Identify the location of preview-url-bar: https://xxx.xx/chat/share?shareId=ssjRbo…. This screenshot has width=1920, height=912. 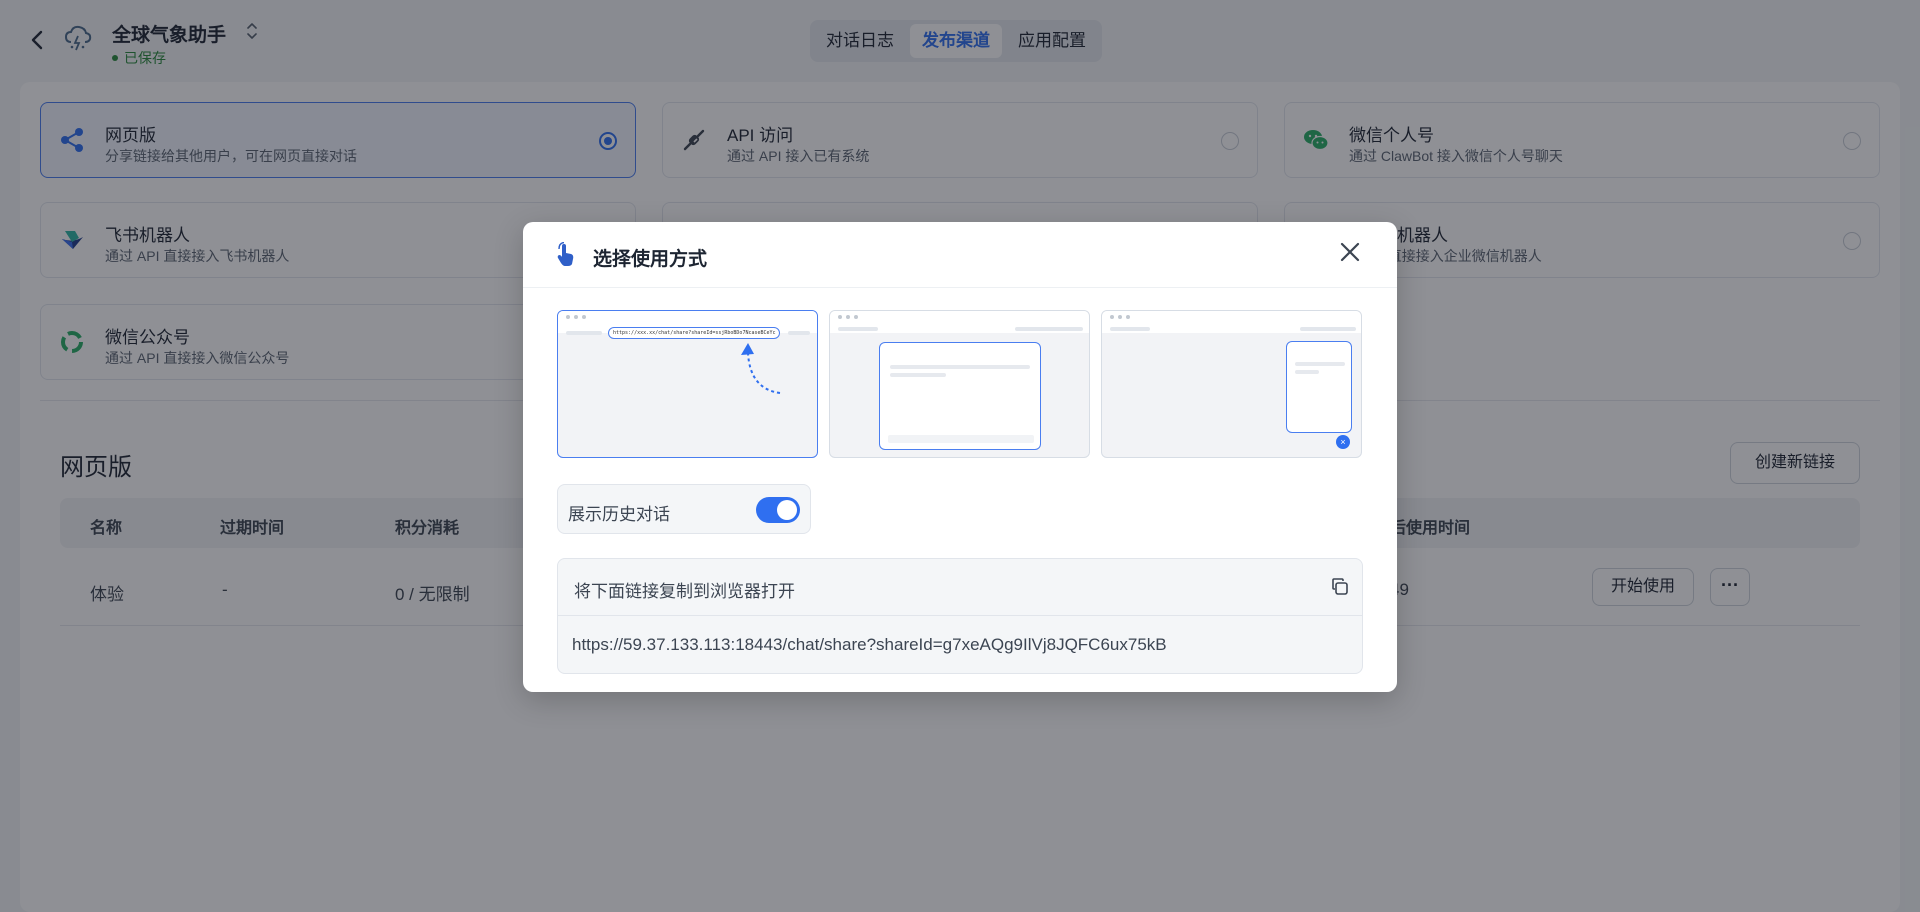
(694, 333).